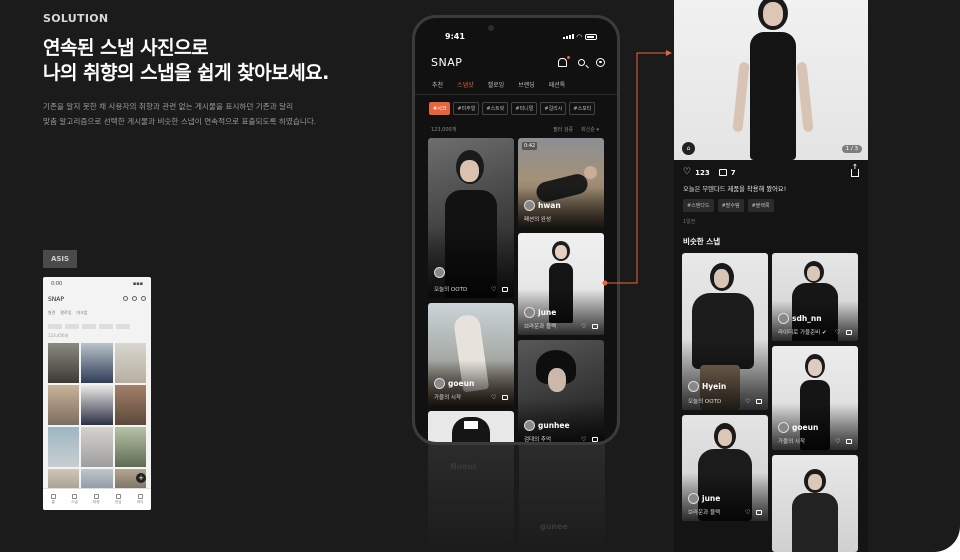 This screenshot has width=960, height=560. What do you see at coordinates (515, 129) in the screenshot?
I see `feed-meta: 123,000개 필터 검증 최신순 ▾` at bounding box center [515, 129].